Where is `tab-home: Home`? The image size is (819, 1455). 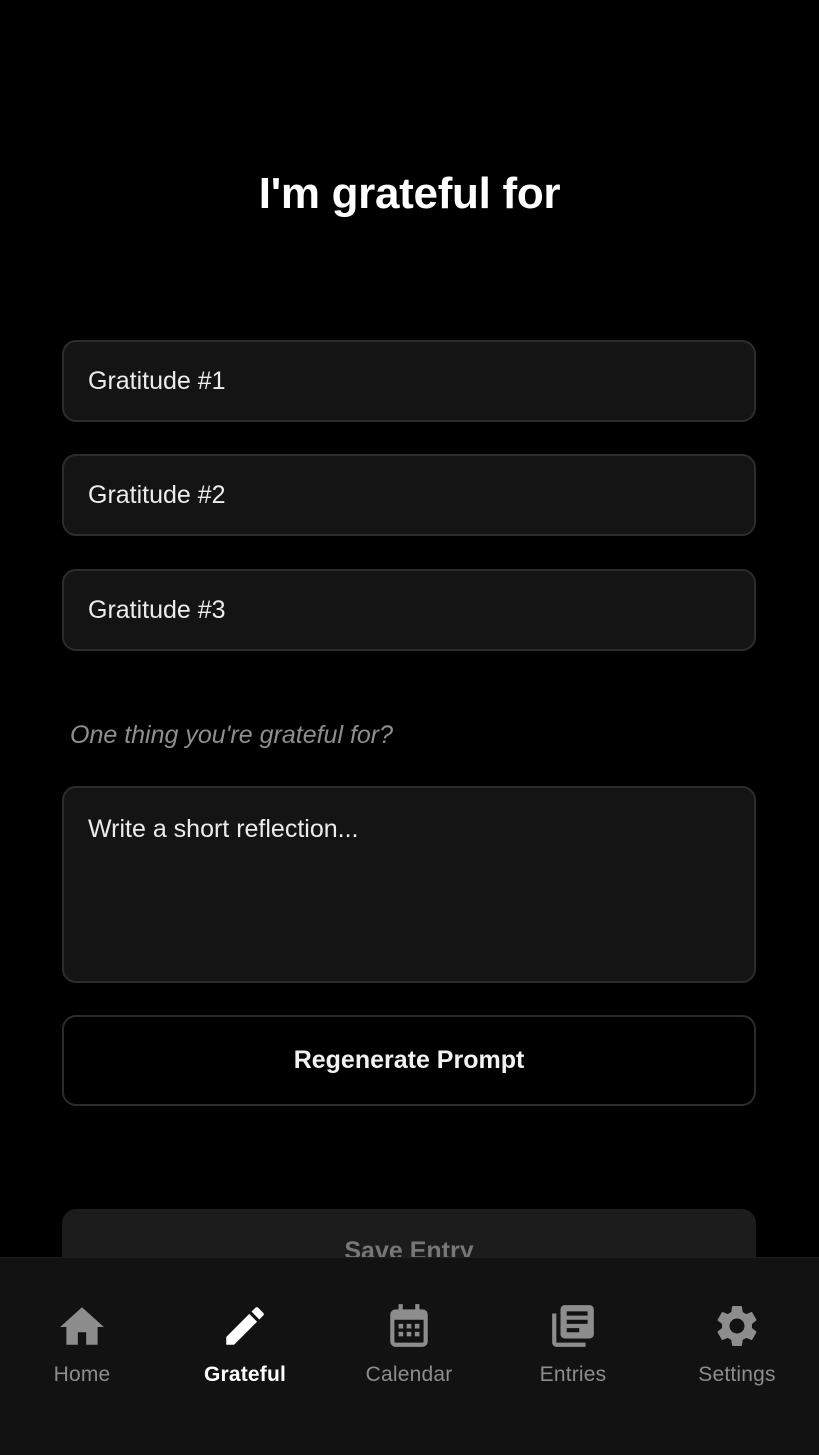
tab-home: Home is located at coordinates (82, 1333).